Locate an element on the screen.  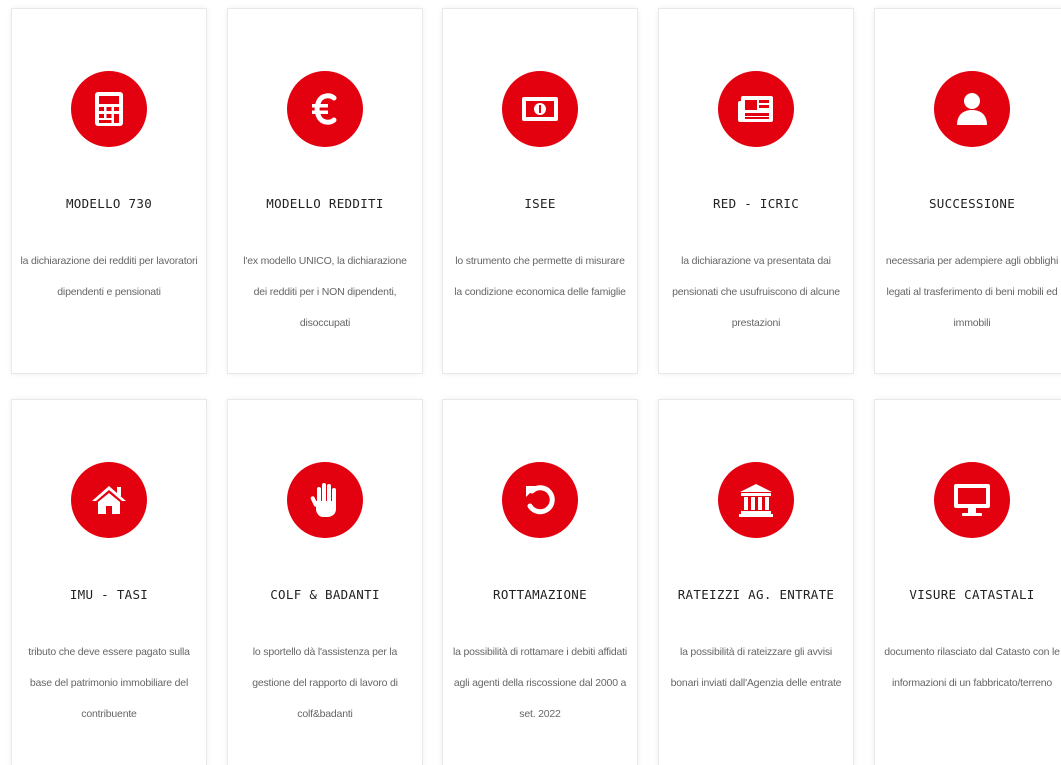
bank-icon is located at coordinates (756, 500).